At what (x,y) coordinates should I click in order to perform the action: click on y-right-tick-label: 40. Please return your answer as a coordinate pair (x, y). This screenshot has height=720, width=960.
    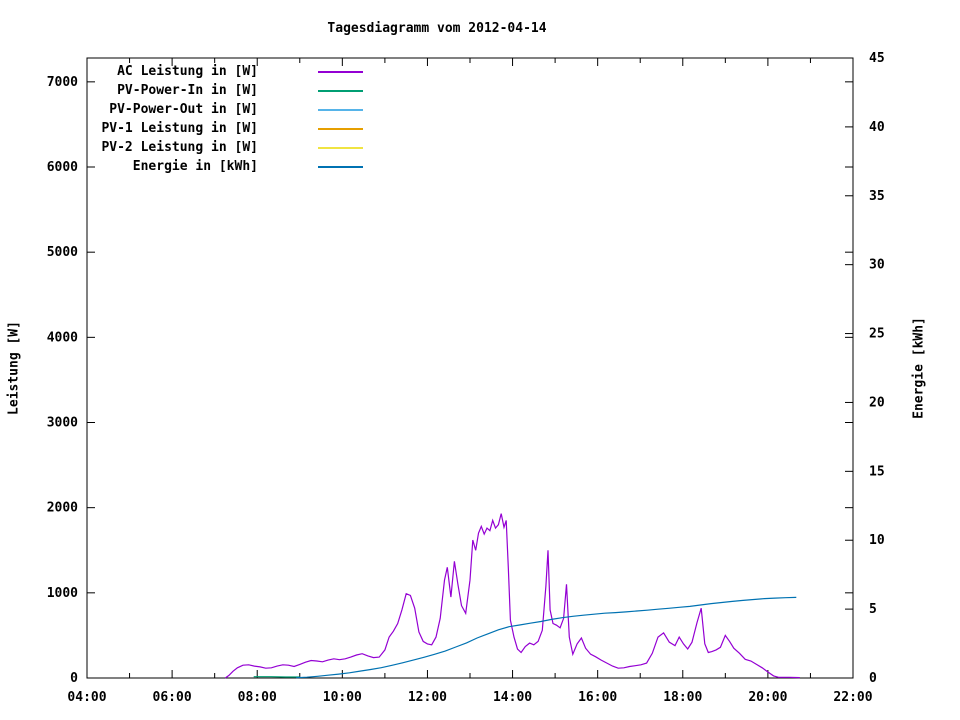
    Looking at the image, I should click on (877, 127).